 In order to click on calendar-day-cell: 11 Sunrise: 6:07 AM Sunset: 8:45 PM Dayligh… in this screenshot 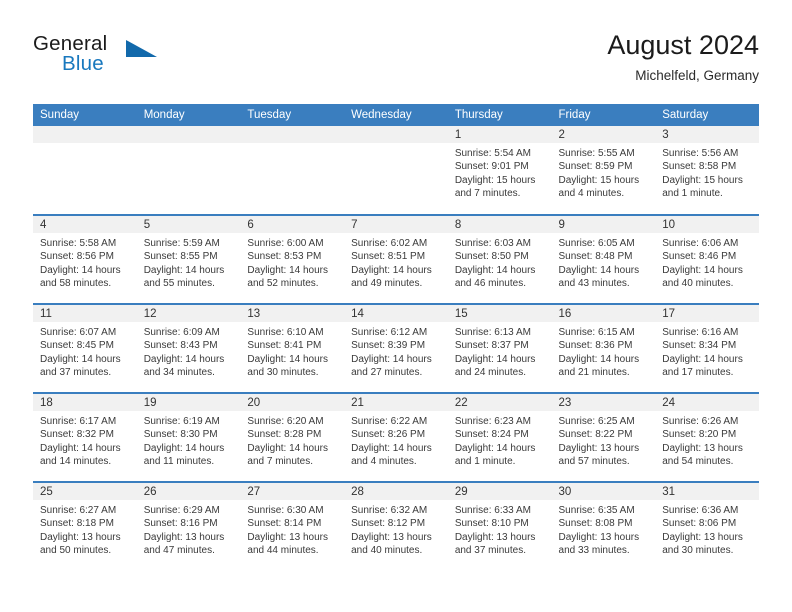, I will do `click(85, 348)`.